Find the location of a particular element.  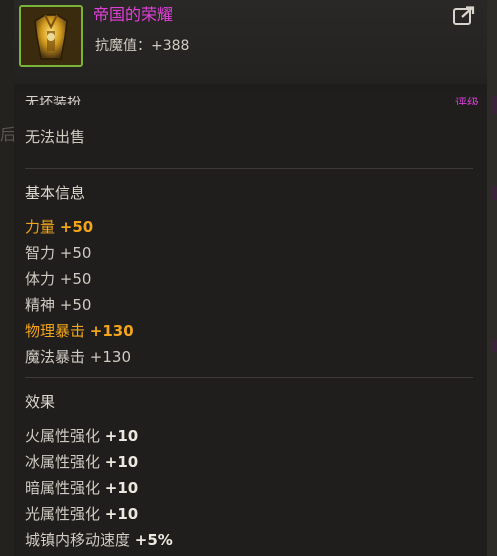

item-name: 帝国的荣耀 is located at coordinates (133, 14).